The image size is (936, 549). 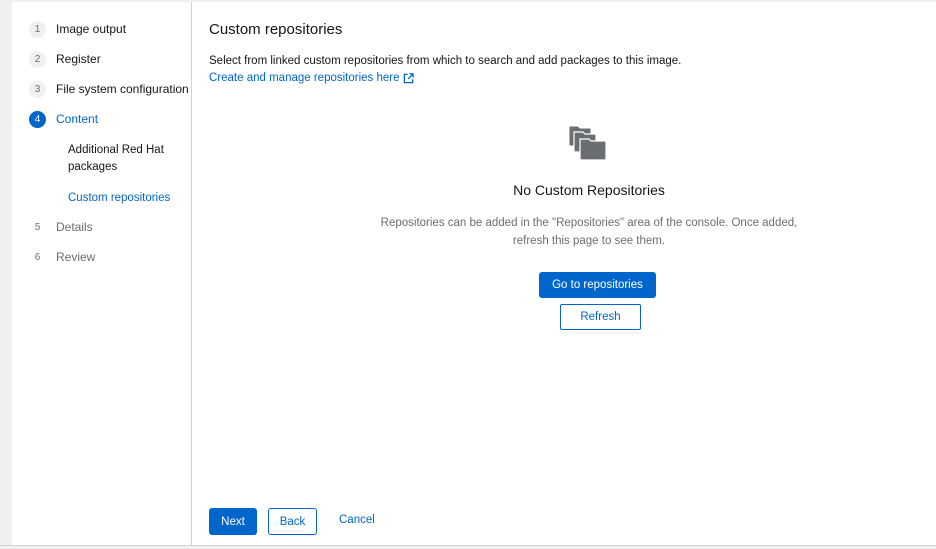 I want to click on step-label: Register, so click(x=78, y=59).